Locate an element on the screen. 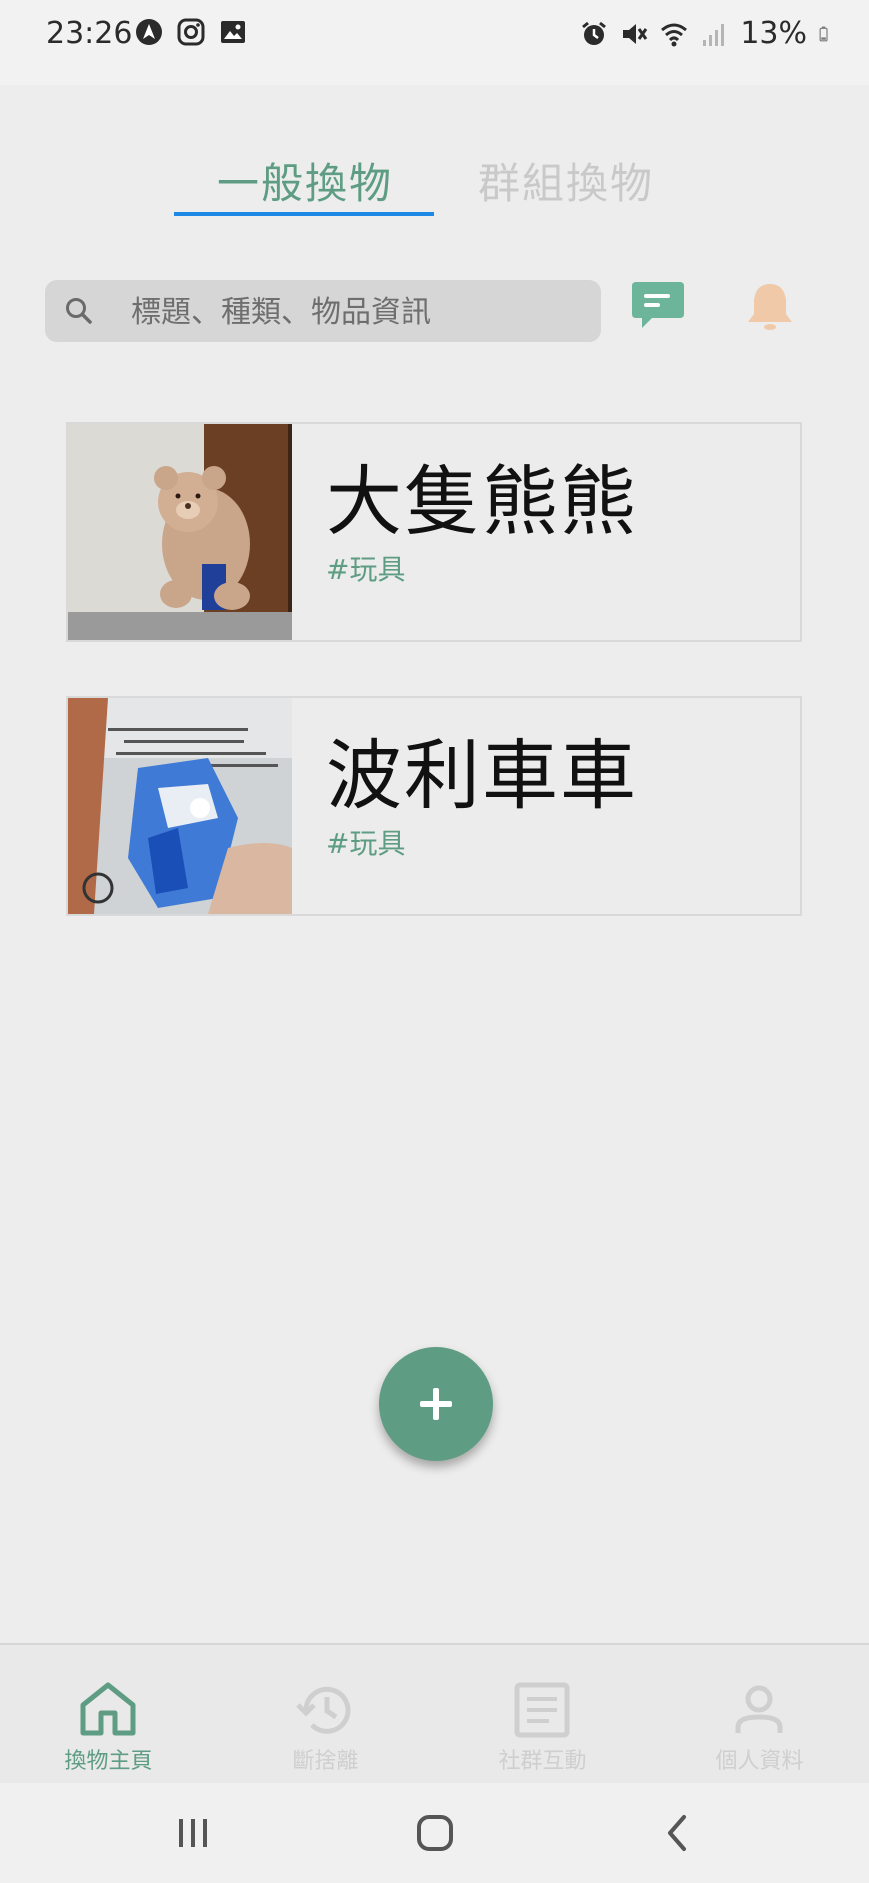 This screenshot has height=1883, width=869. search-input is located at coordinates (356, 312).